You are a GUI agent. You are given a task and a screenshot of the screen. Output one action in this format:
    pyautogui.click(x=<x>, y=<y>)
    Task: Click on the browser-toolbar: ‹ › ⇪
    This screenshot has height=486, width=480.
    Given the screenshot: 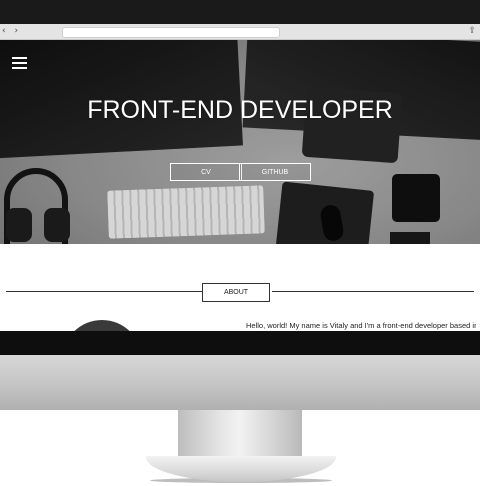 What is the action you would take?
    pyautogui.click(x=240, y=32)
    